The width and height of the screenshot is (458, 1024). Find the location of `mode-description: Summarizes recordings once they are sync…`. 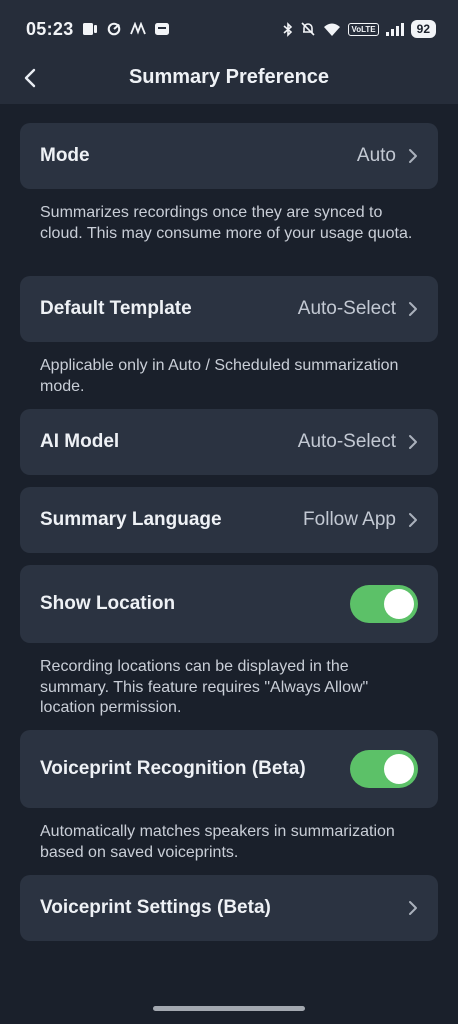

mode-description: Summarizes recordings once they are sync… is located at coordinates (226, 223).